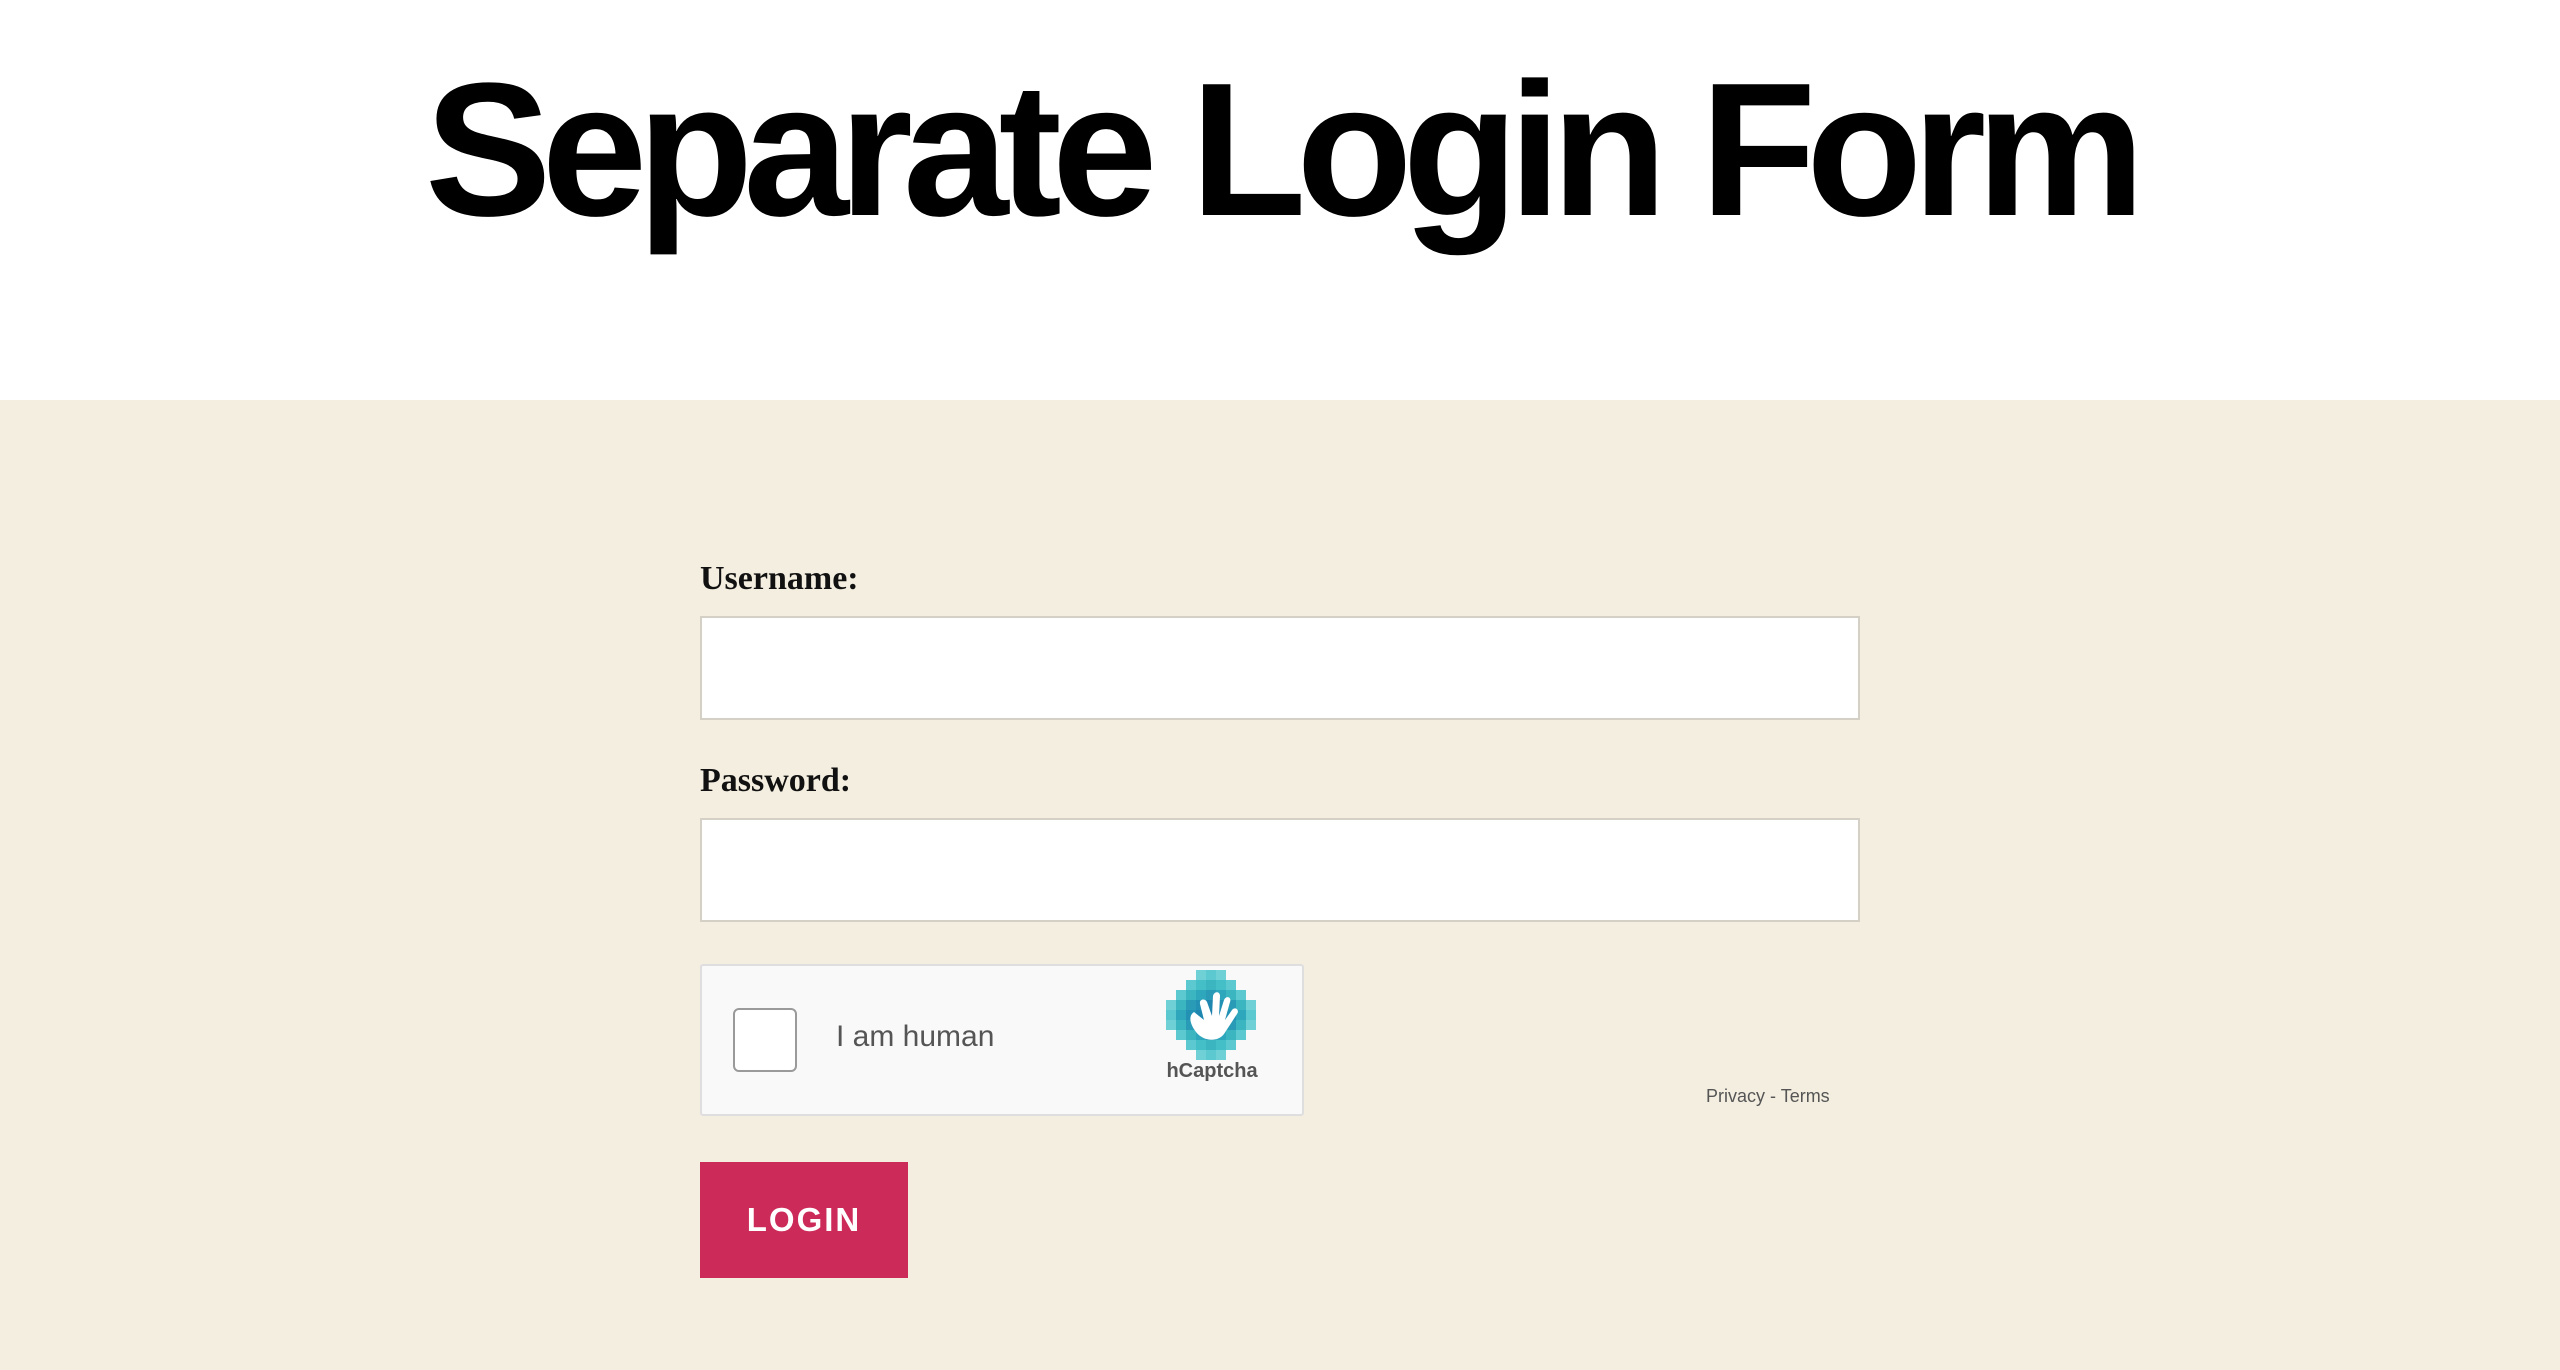 This screenshot has width=2560, height=1370. What do you see at coordinates (779, 578) in the screenshot?
I see `username-label: Username:` at bounding box center [779, 578].